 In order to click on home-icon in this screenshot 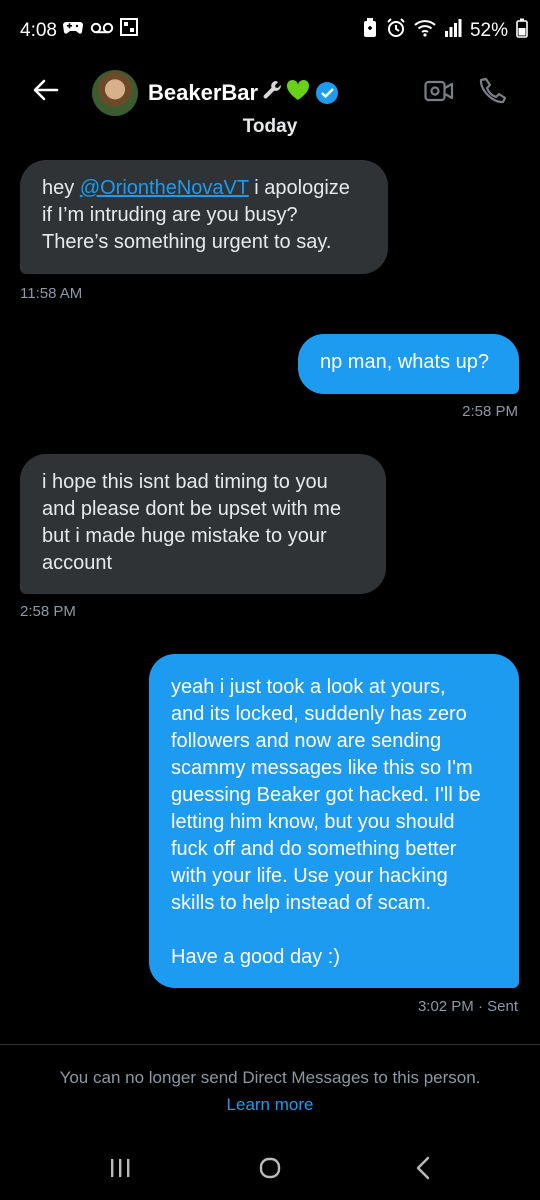, I will do `click(270, 1170)`.